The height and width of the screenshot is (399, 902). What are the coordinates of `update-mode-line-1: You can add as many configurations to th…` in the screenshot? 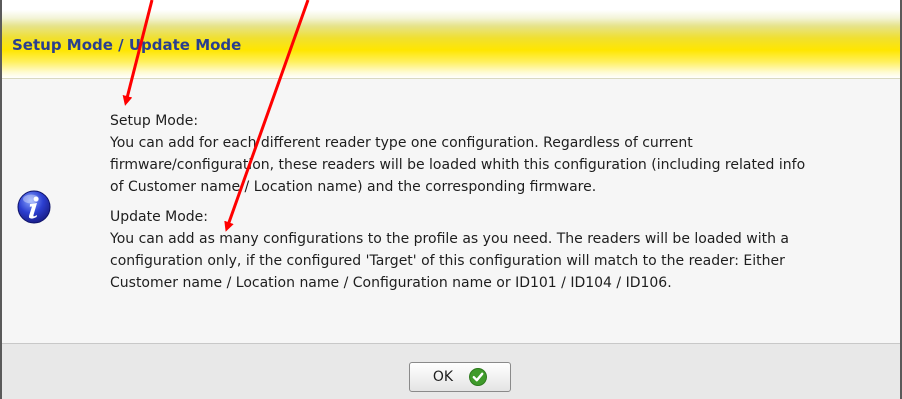 It's located at (449, 239).